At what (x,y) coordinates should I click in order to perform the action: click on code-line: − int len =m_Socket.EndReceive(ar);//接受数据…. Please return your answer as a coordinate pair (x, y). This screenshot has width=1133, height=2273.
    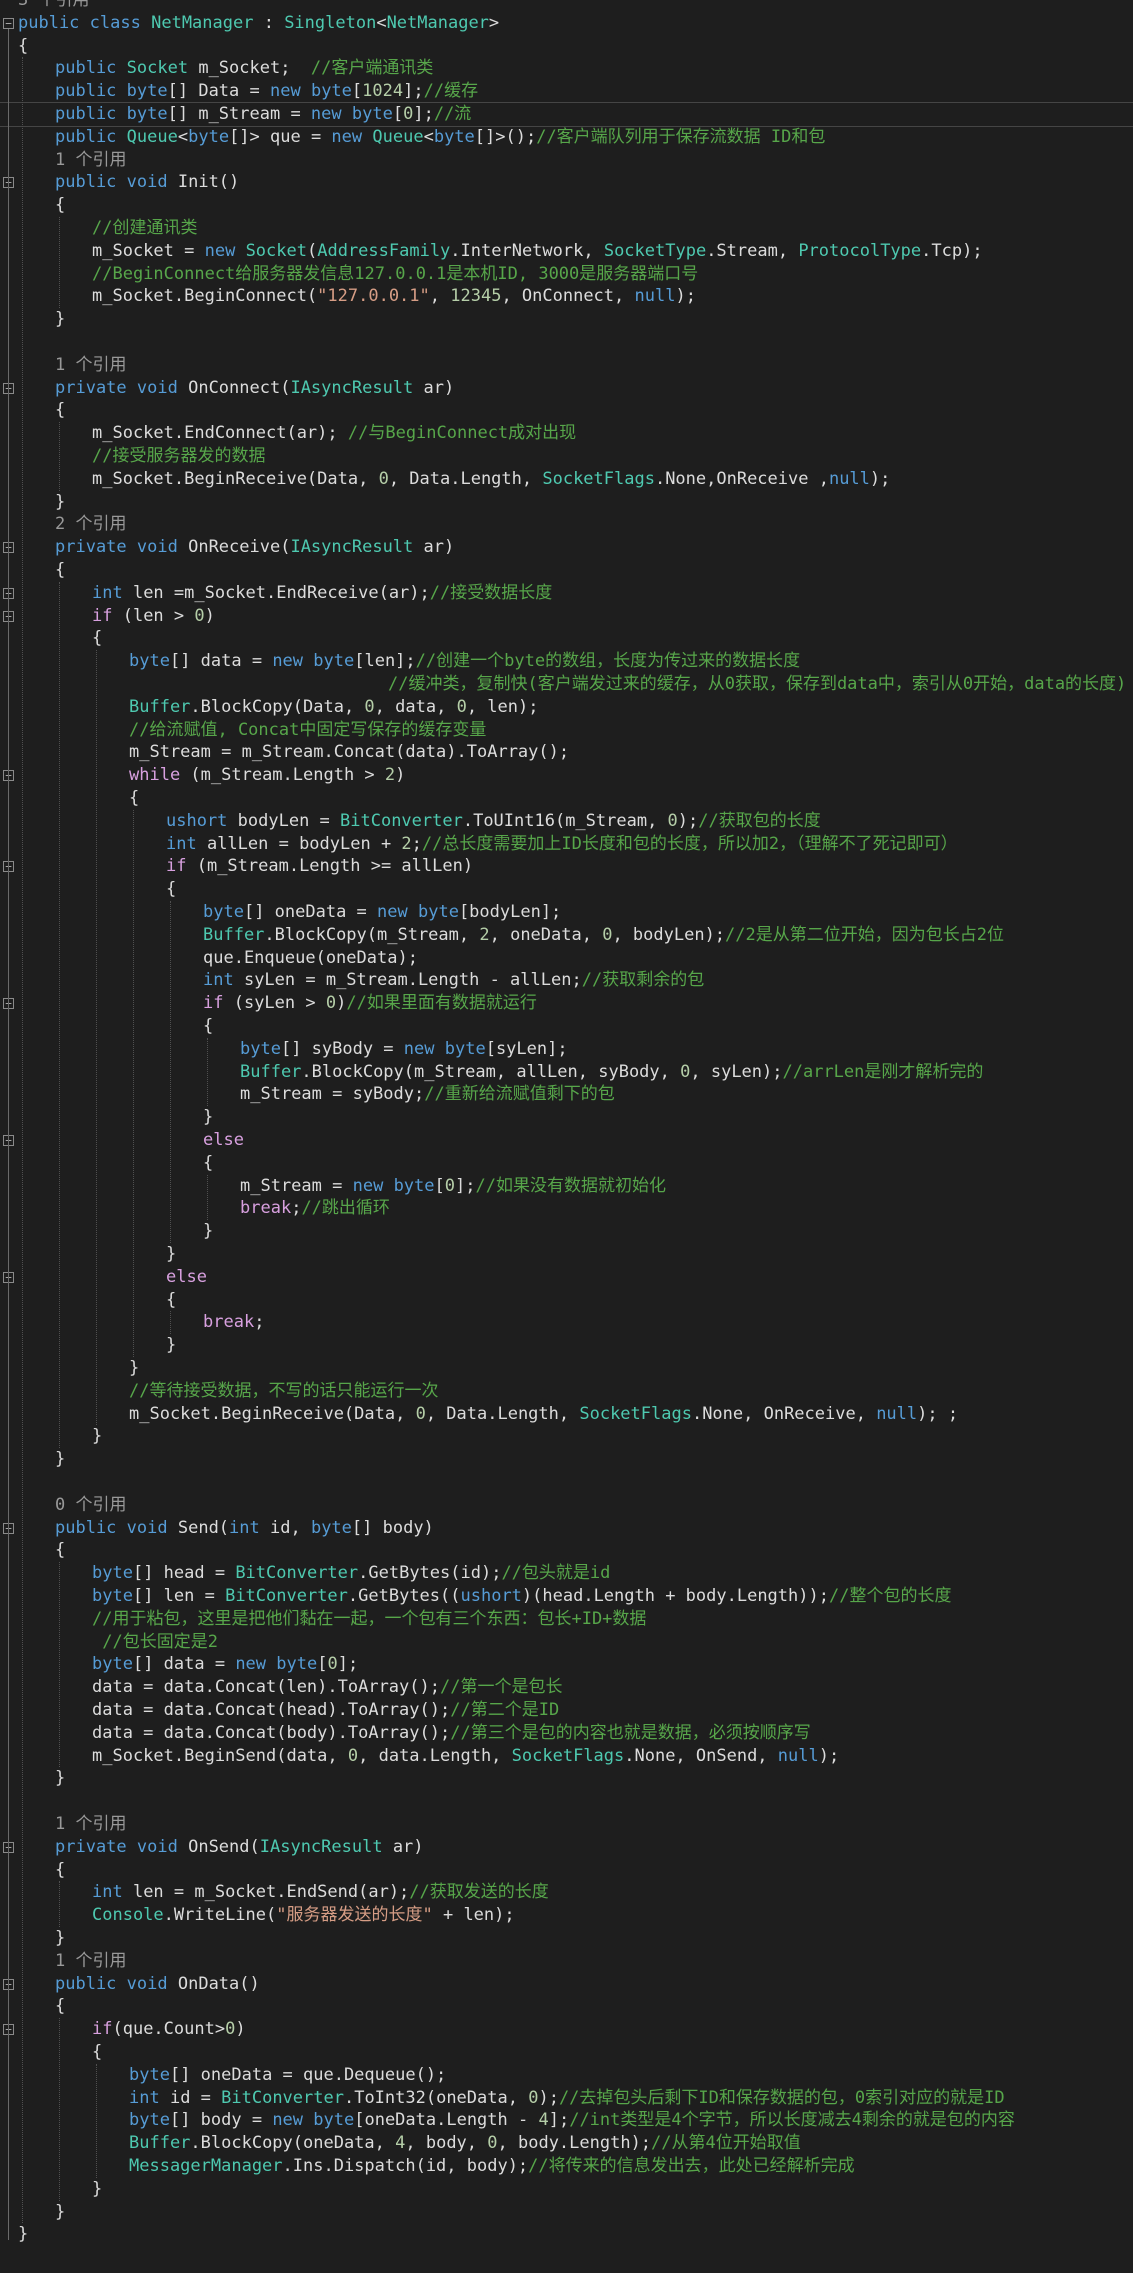
    Looking at the image, I should click on (566, 593).